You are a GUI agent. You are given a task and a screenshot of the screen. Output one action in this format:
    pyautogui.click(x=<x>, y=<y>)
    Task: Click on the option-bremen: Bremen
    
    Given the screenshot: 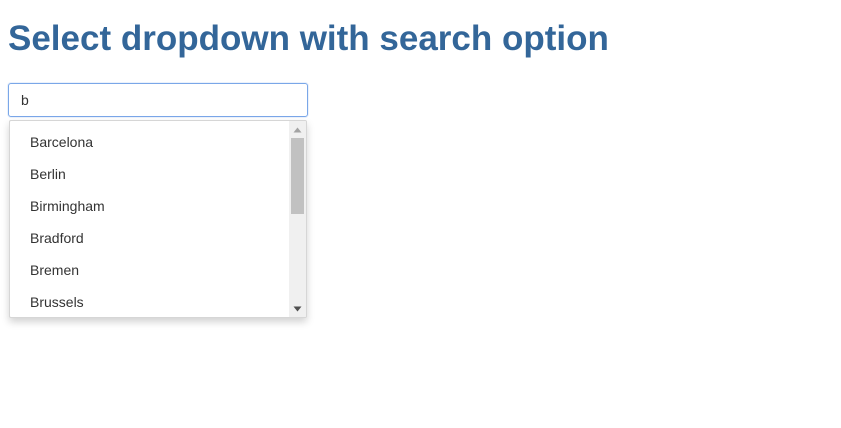 What is the action you would take?
    pyautogui.click(x=149, y=270)
    